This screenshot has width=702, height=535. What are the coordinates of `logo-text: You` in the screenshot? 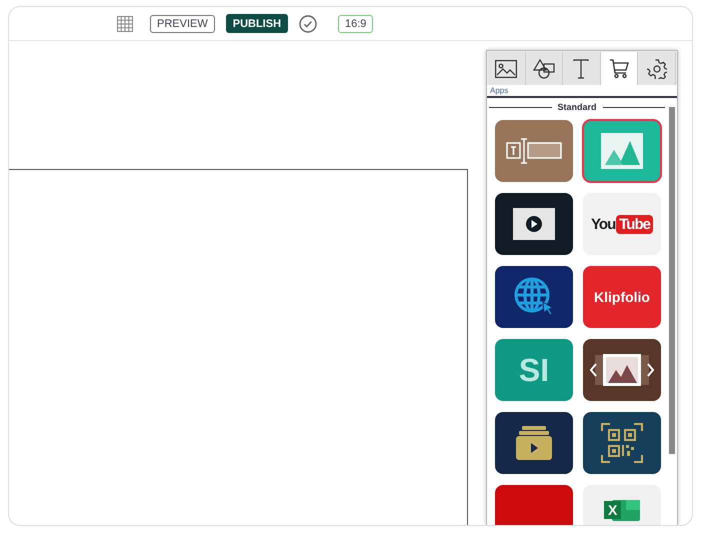 It's located at (603, 224).